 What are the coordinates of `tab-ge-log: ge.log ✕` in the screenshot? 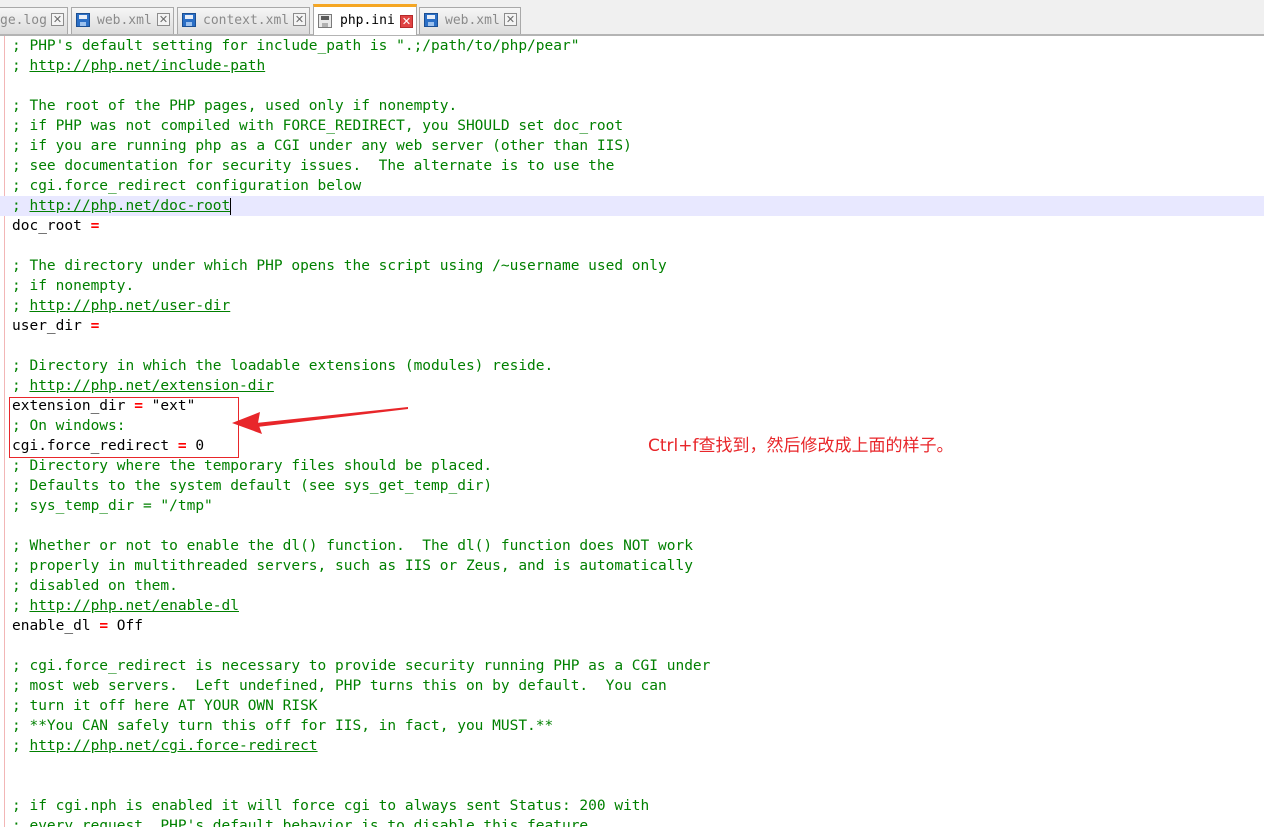 It's located at (34, 20).